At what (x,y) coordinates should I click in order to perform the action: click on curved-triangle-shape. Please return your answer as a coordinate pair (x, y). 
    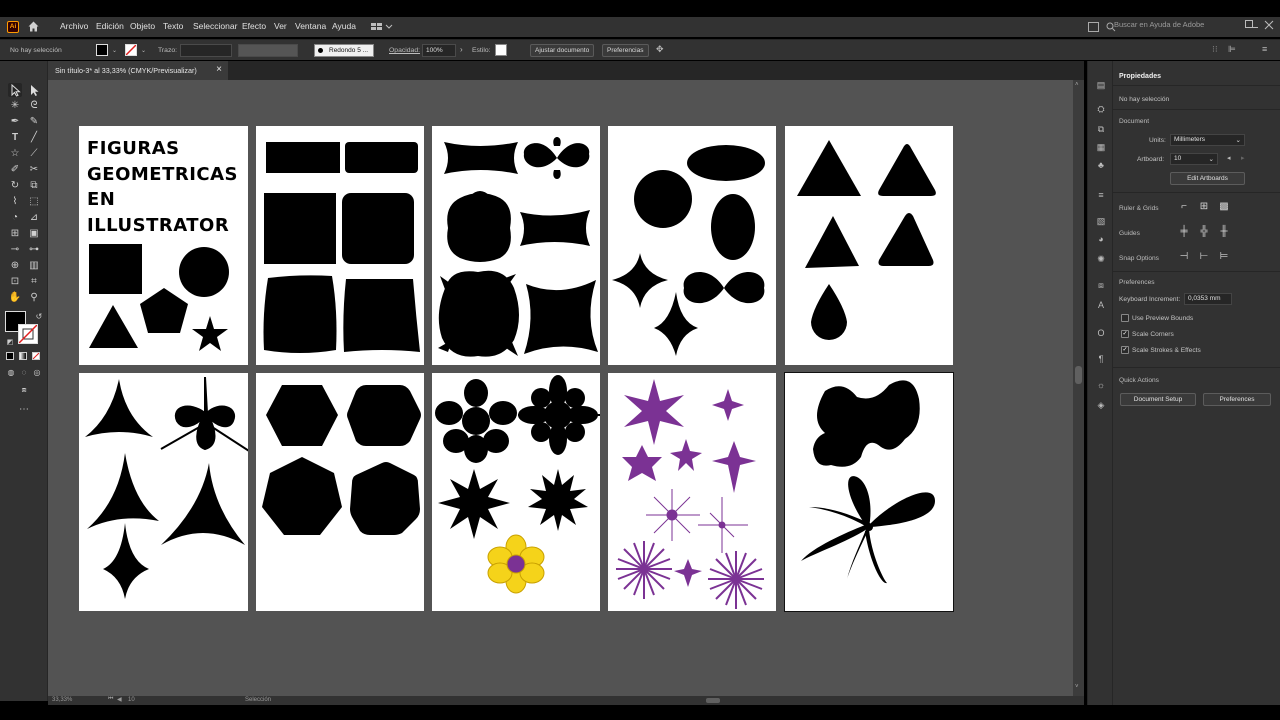
    Looking at the image, I should click on (203, 504).